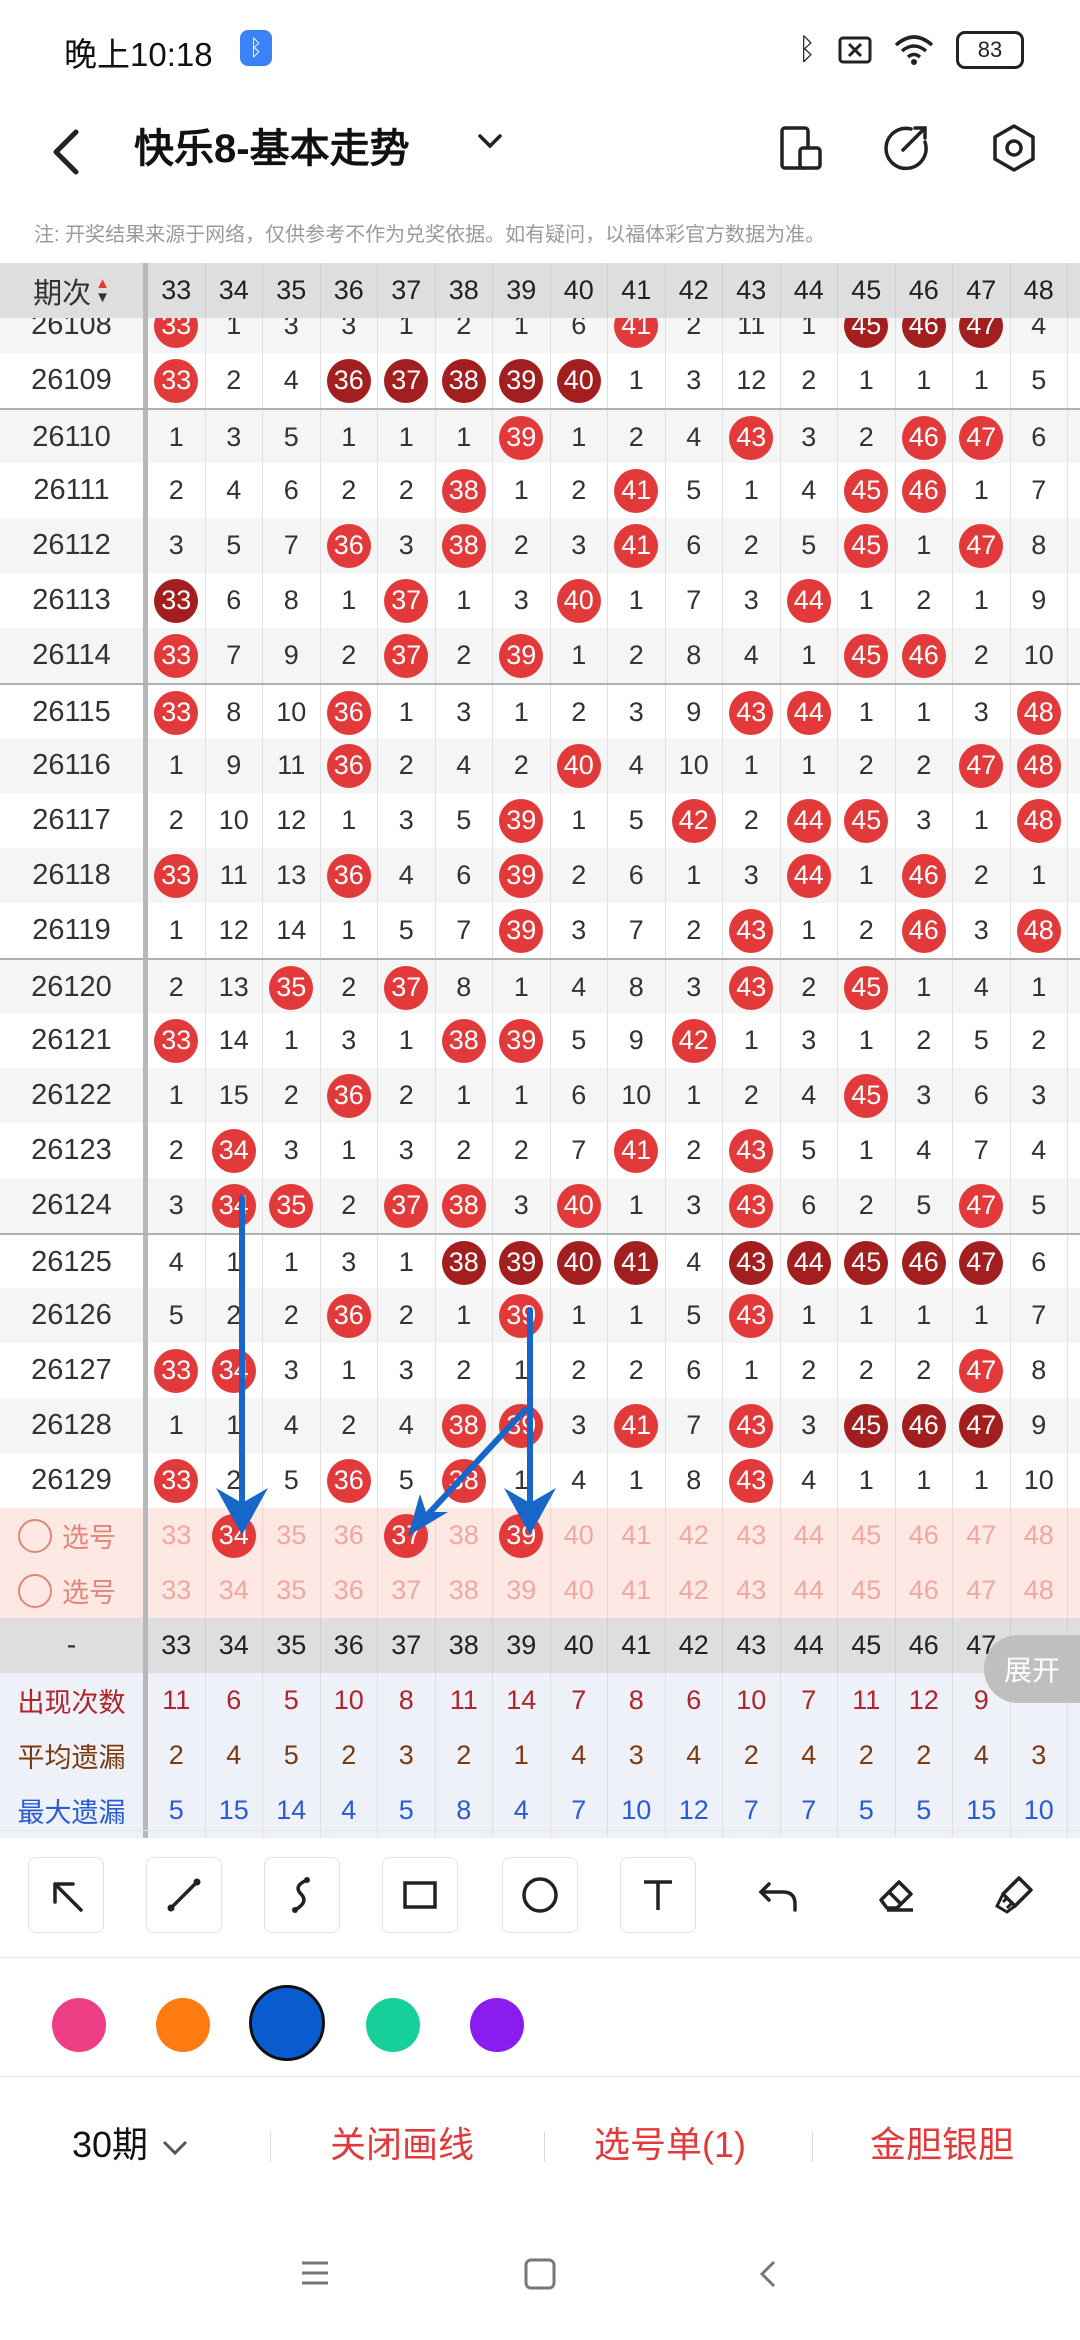 The image size is (1080, 2340). I want to click on page-title: 快乐8-基本走势, so click(272, 145).